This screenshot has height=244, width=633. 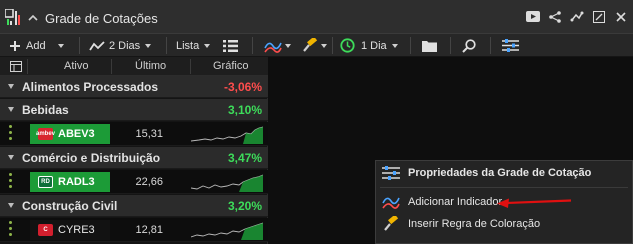 I want to click on toolbar: Add 2 Dias Lista 1 Dia, so click(x=316, y=45).